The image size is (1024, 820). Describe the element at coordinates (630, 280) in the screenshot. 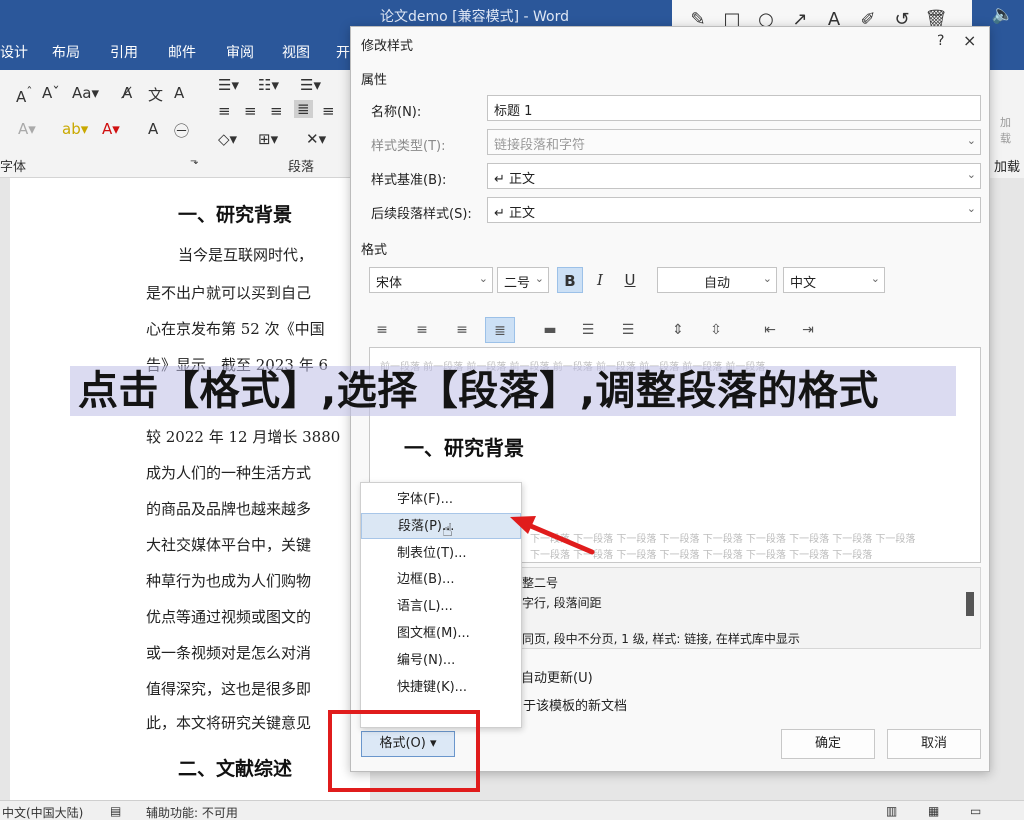

I see `underline-button: U` at that location.